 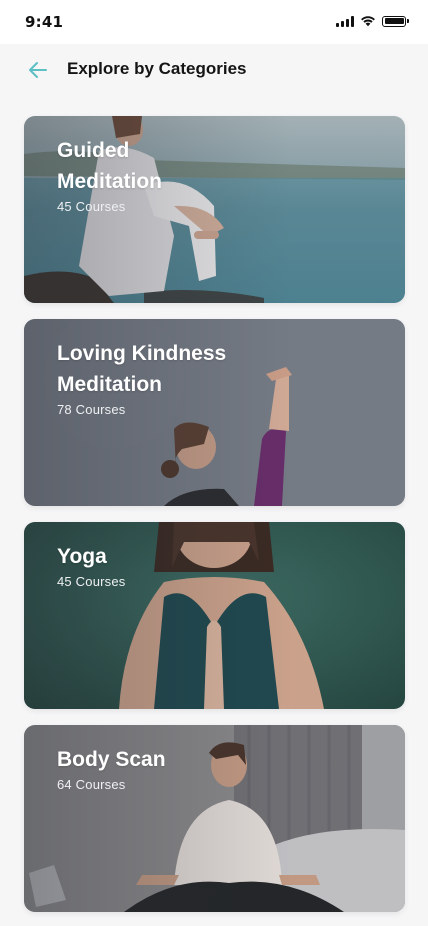 I want to click on status-icons, so click(x=372, y=21).